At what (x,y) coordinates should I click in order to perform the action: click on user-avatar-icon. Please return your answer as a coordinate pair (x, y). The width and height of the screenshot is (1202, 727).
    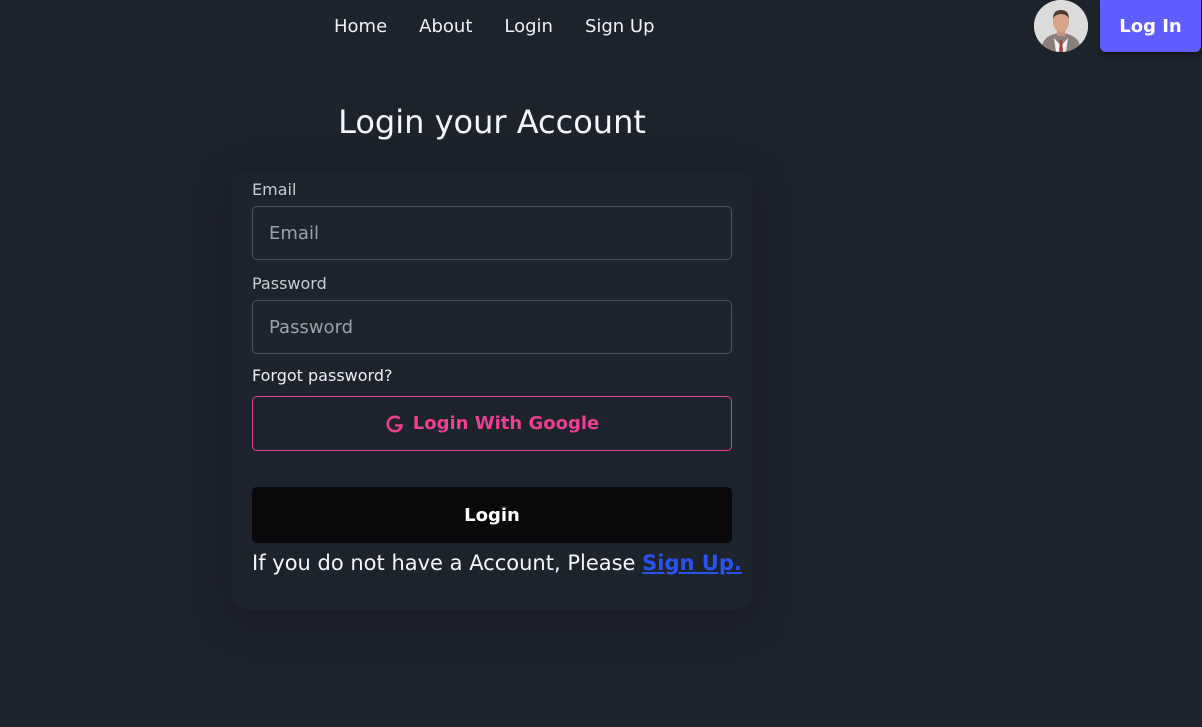
    Looking at the image, I should click on (1061, 26).